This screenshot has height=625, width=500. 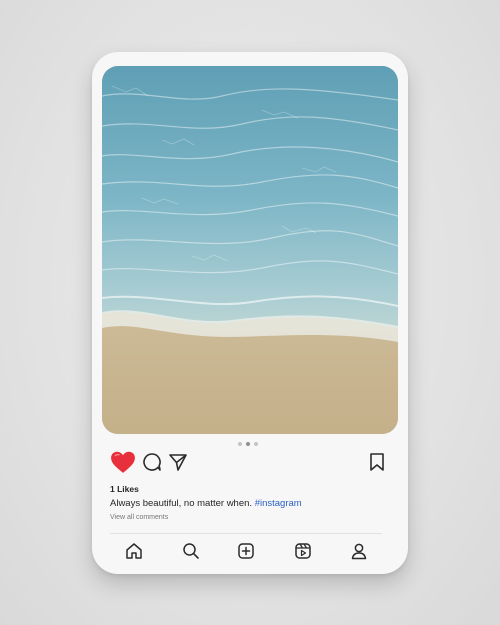 I want to click on home-icon, so click(x=134, y=551).